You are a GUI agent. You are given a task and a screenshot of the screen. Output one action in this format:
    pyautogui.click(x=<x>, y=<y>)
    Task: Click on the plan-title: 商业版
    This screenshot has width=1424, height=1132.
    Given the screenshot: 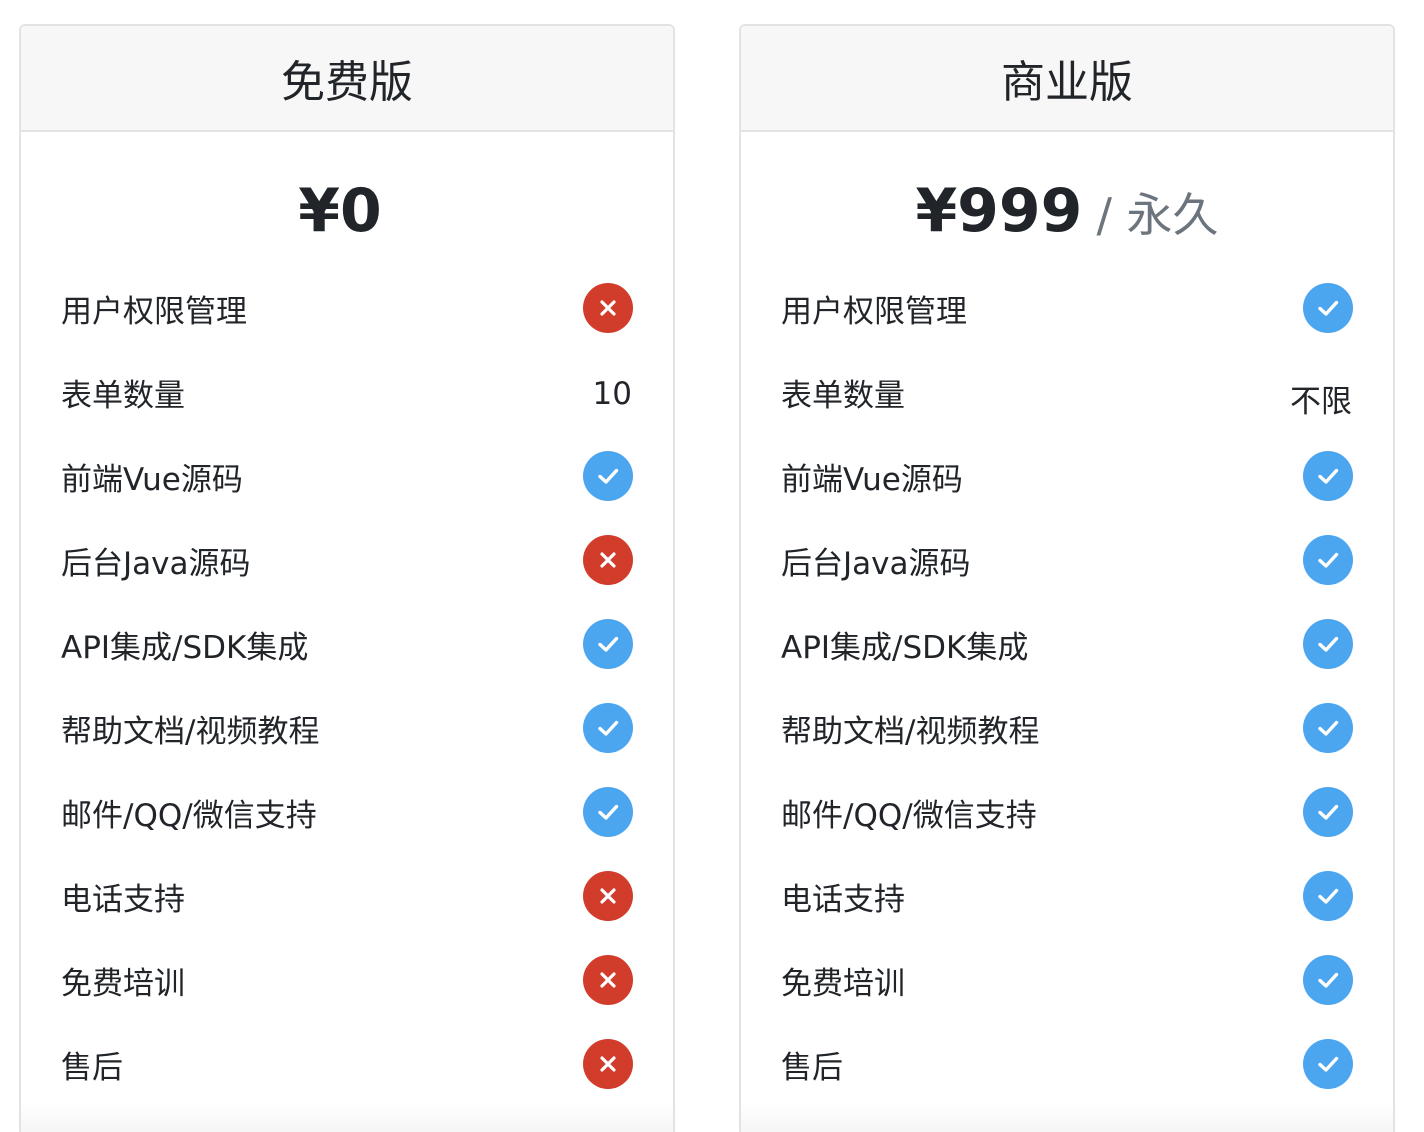 What is the action you would take?
    pyautogui.click(x=1067, y=79)
    